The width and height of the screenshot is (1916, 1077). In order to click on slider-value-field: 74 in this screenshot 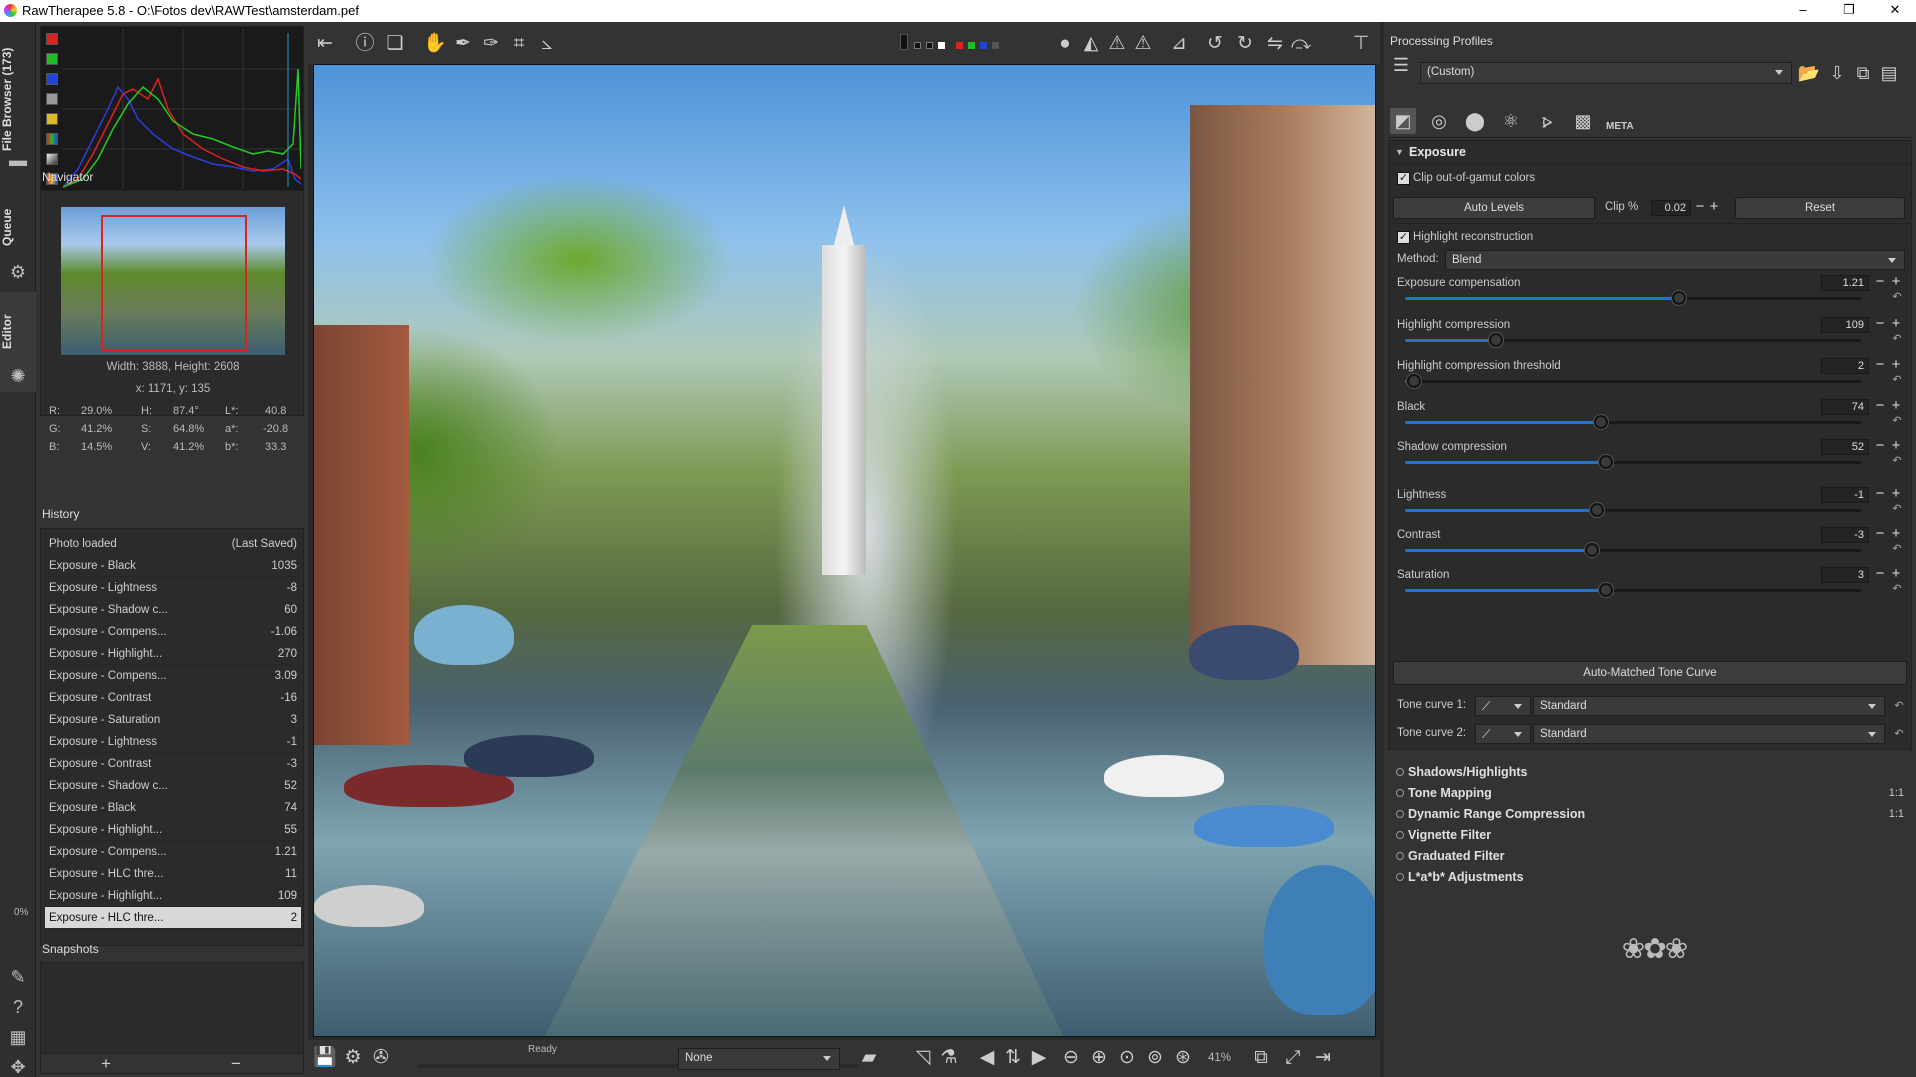, I will do `click(1845, 407)`.